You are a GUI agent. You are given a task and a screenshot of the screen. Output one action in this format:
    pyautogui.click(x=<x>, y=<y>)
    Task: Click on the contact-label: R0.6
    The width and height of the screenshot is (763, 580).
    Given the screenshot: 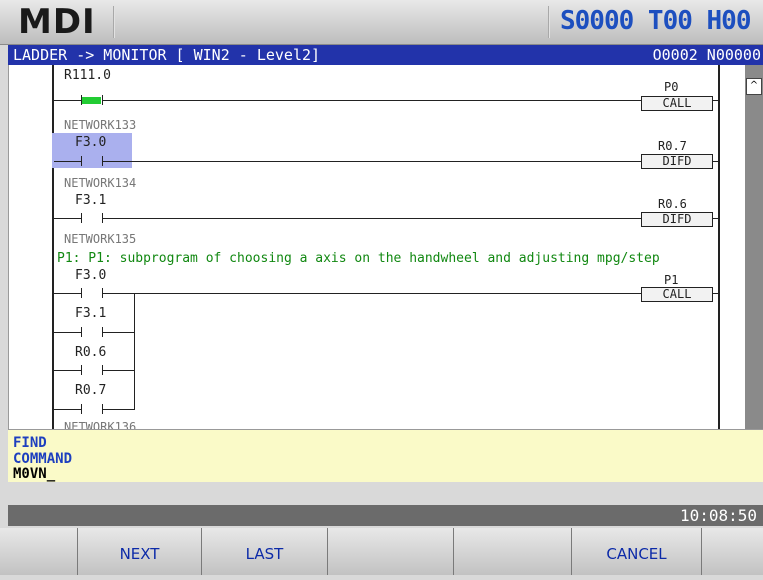 What is the action you would take?
    pyautogui.click(x=91, y=352)
    